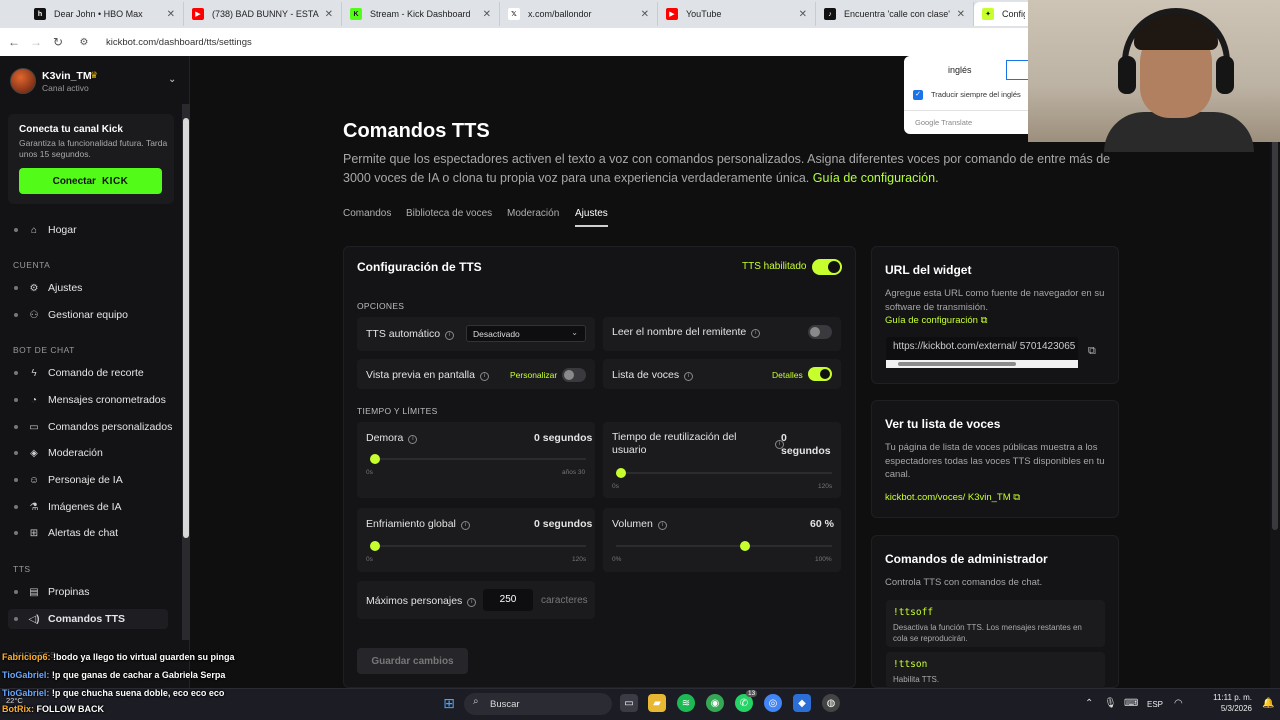 This screenshot has height=720, width=1280. Describe the element at coordinates (68, 507) in the screenshot. I see `sidebar-item-ai-images: ⚗ Imágenes de IA` at that location.